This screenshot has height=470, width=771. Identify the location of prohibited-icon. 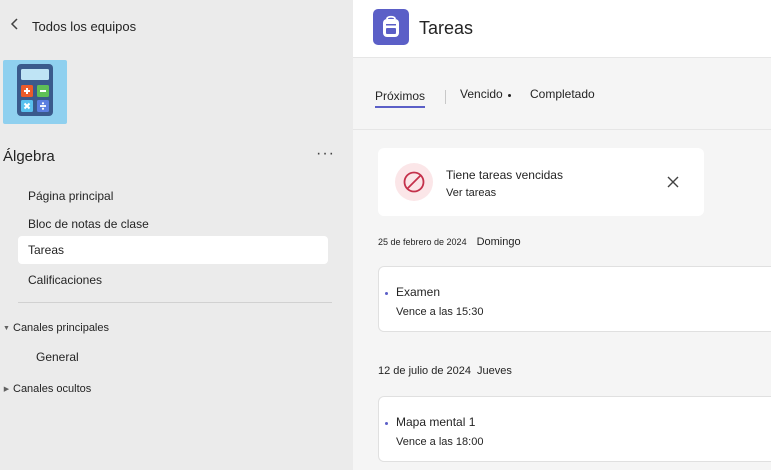
(414, 182).